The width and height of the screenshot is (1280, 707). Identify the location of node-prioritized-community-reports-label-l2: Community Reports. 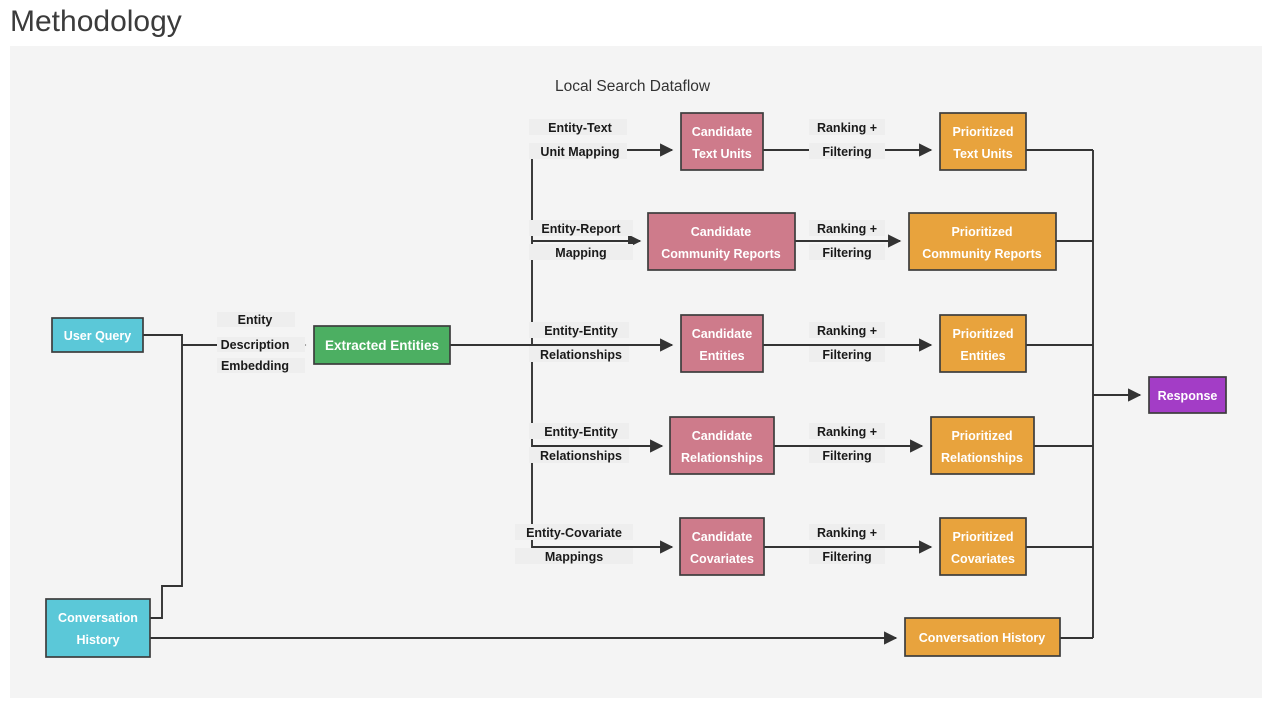
(982, 254).